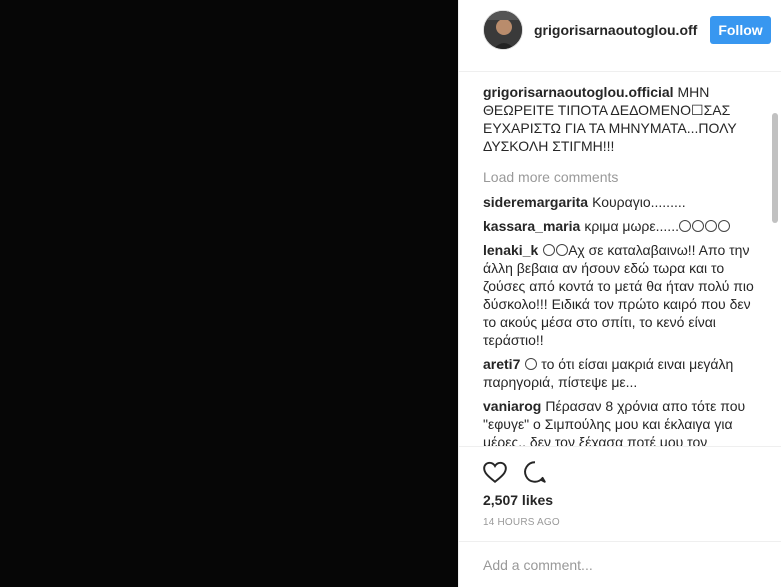 The height and width of the screenshot is (587, 781). I want to click on comment-username: vaniarog, so click(512, 406).